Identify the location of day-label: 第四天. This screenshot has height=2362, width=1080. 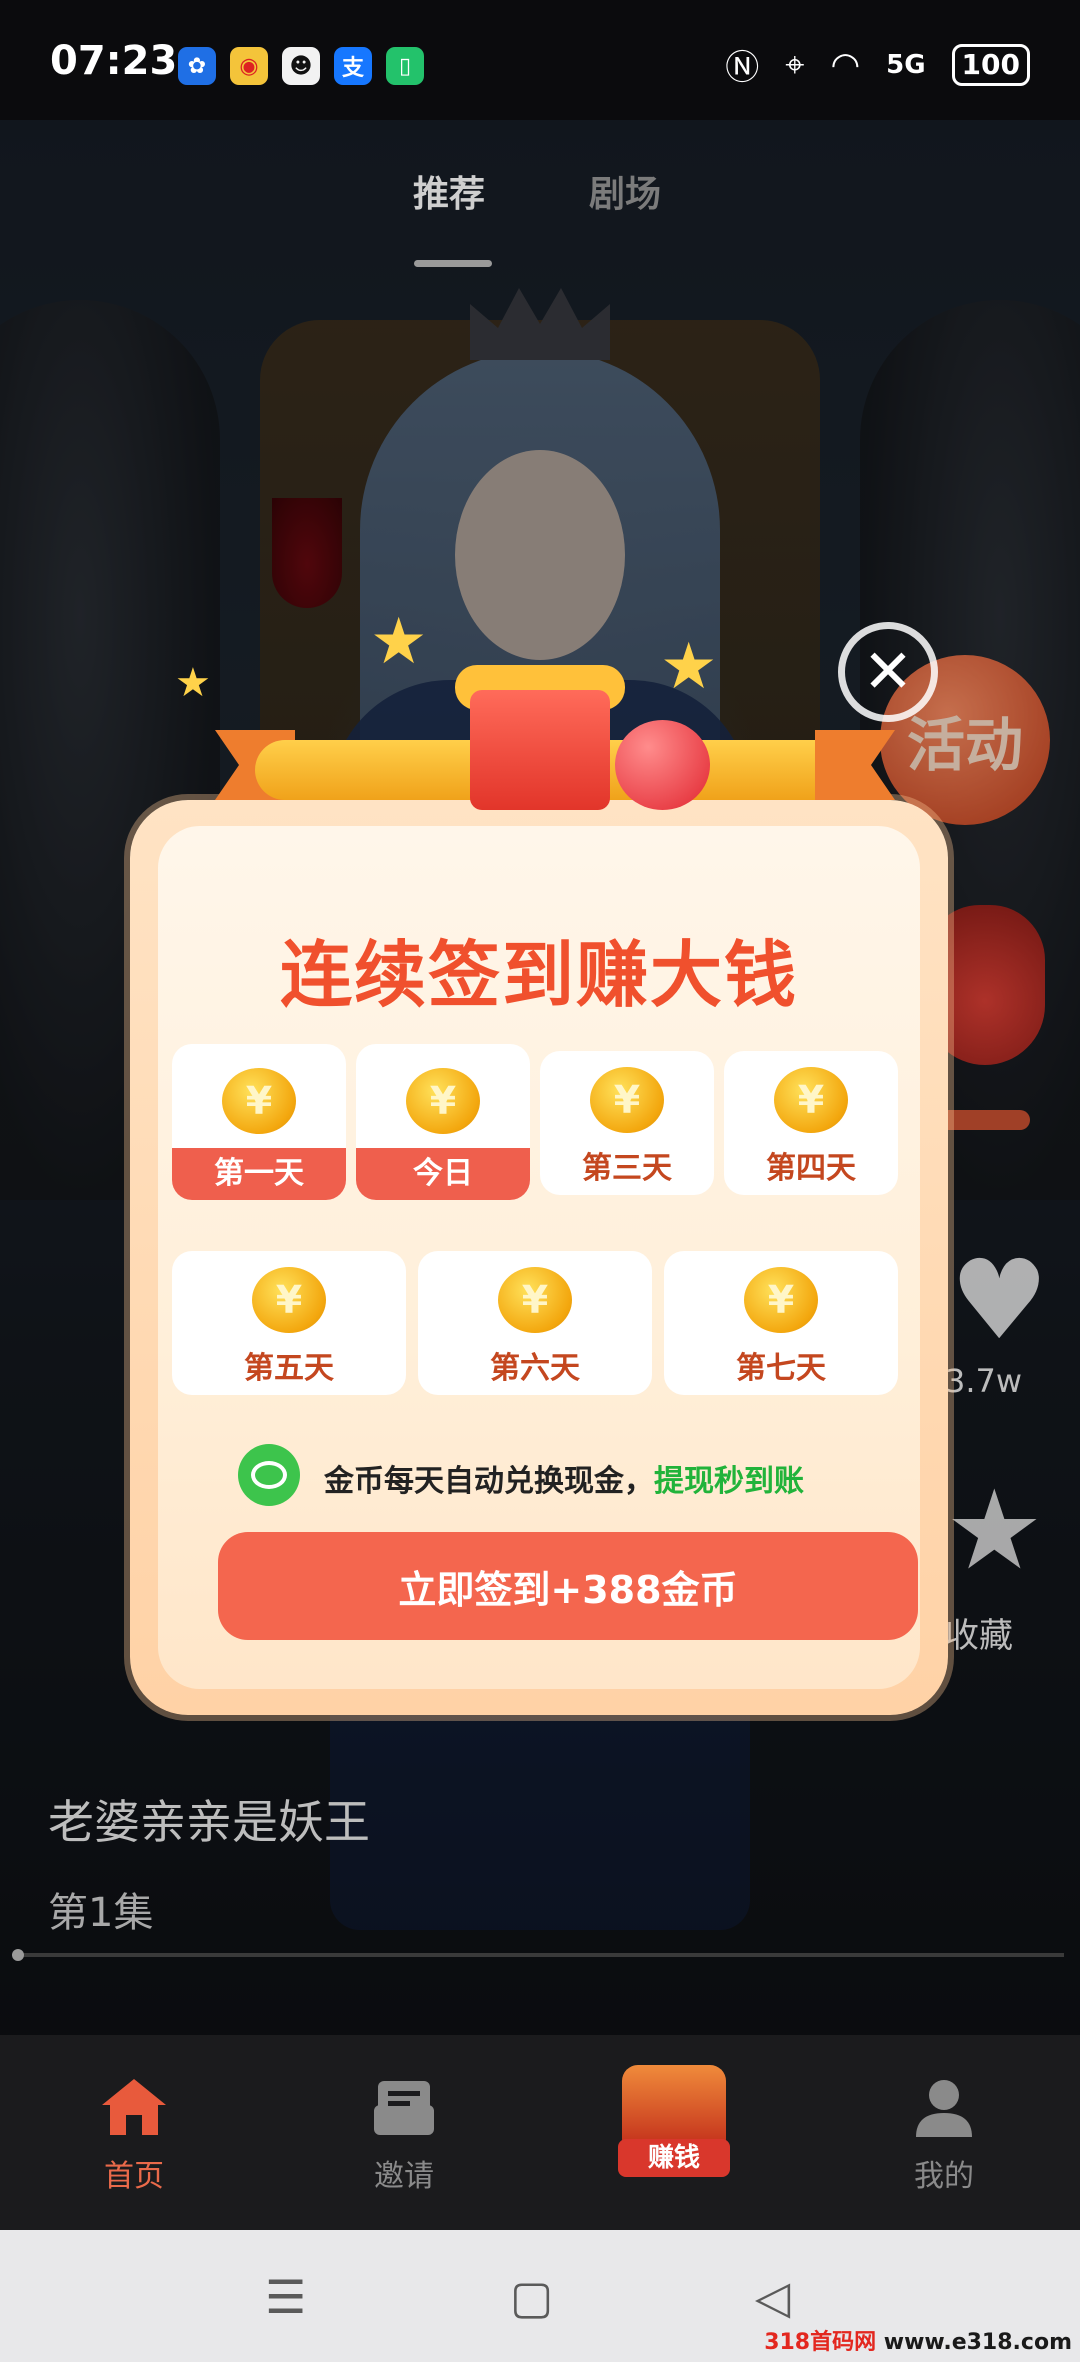
(811, 1168).